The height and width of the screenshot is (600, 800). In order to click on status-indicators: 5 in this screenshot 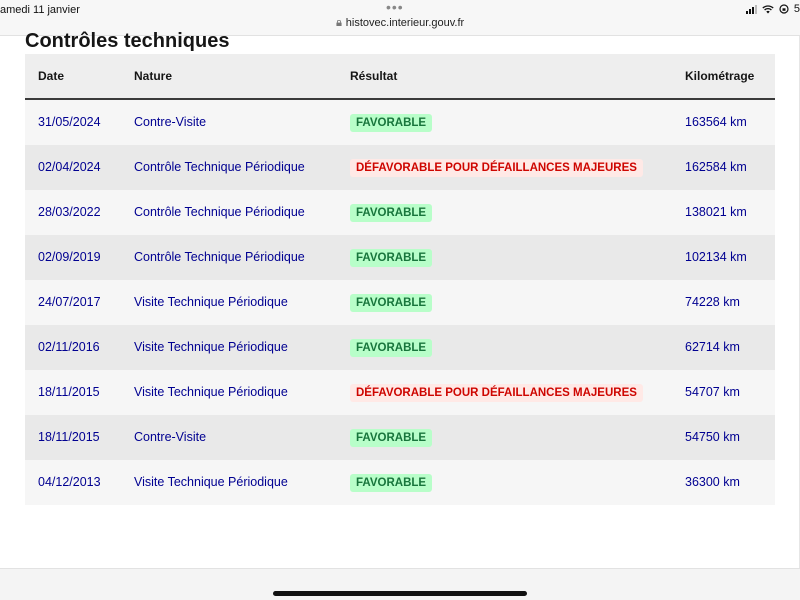, I will do `click(772, 9)`.